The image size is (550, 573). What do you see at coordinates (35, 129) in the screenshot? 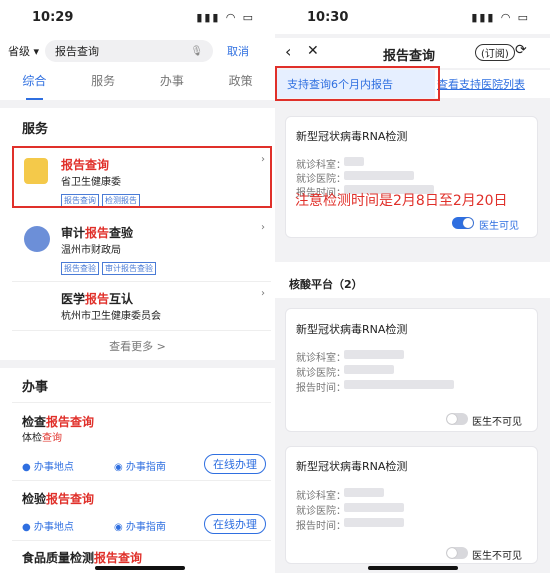
I see `service-section-title: 服务` at bounding box center [35, 129].